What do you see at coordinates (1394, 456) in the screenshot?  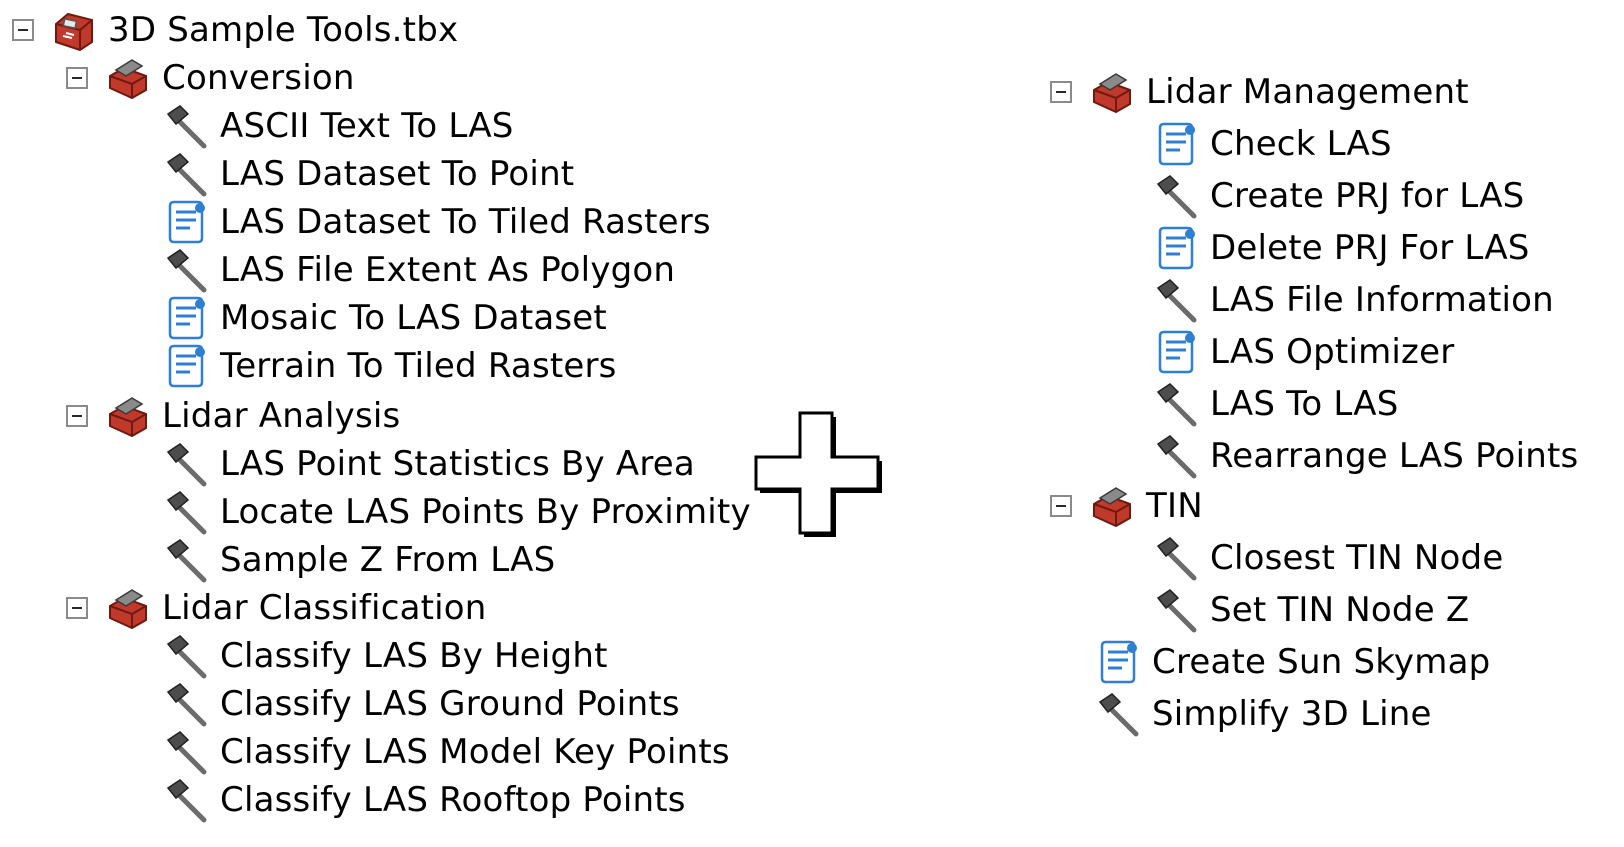 I see `tool-label: Rearrange LAS Points` at bounding box center [1394, 456].